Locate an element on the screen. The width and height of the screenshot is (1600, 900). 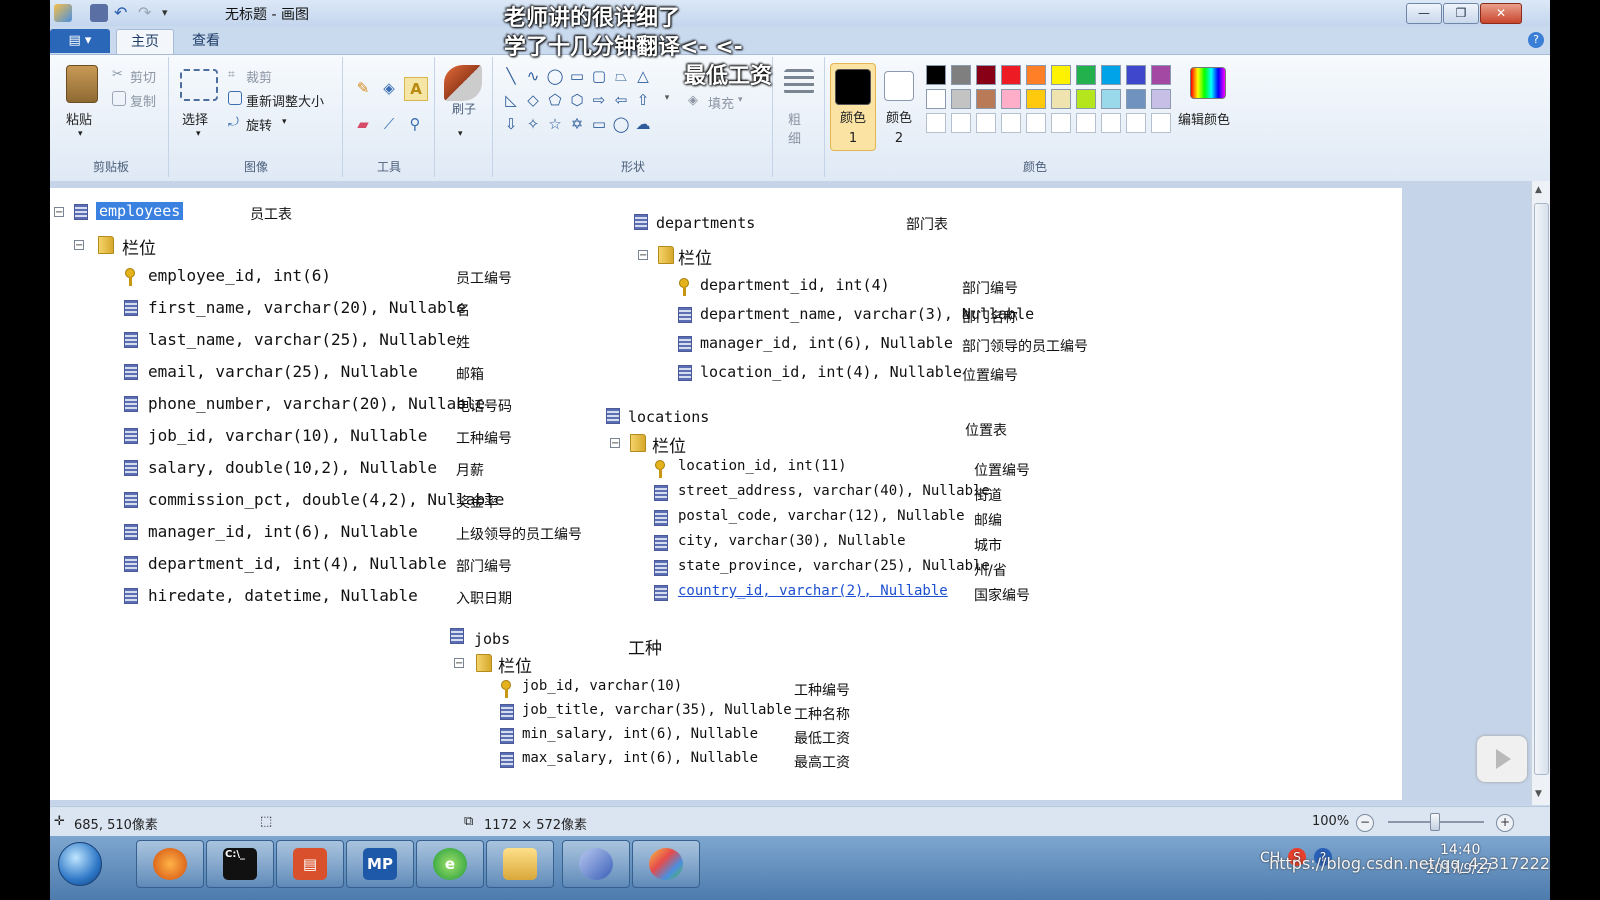
scroll-down-icon: ▼ is located at coordinates (1538, 794).